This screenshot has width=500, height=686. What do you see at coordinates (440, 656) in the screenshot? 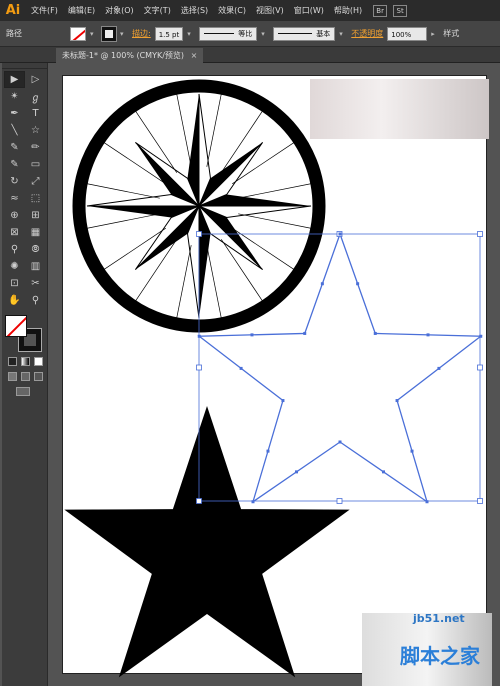
I see `watermark-name: 脚本之家` at bounding box center [440, 656].